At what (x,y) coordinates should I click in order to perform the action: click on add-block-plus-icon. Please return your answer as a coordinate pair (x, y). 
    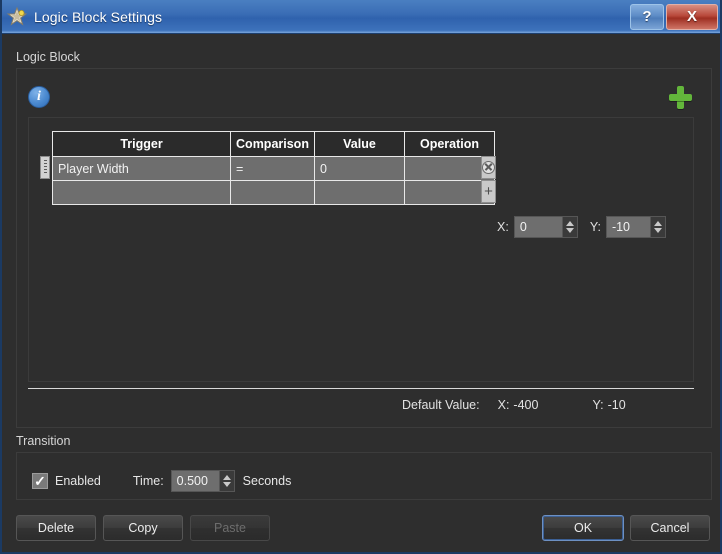
    Looking at the image, I should click on (680, 97).